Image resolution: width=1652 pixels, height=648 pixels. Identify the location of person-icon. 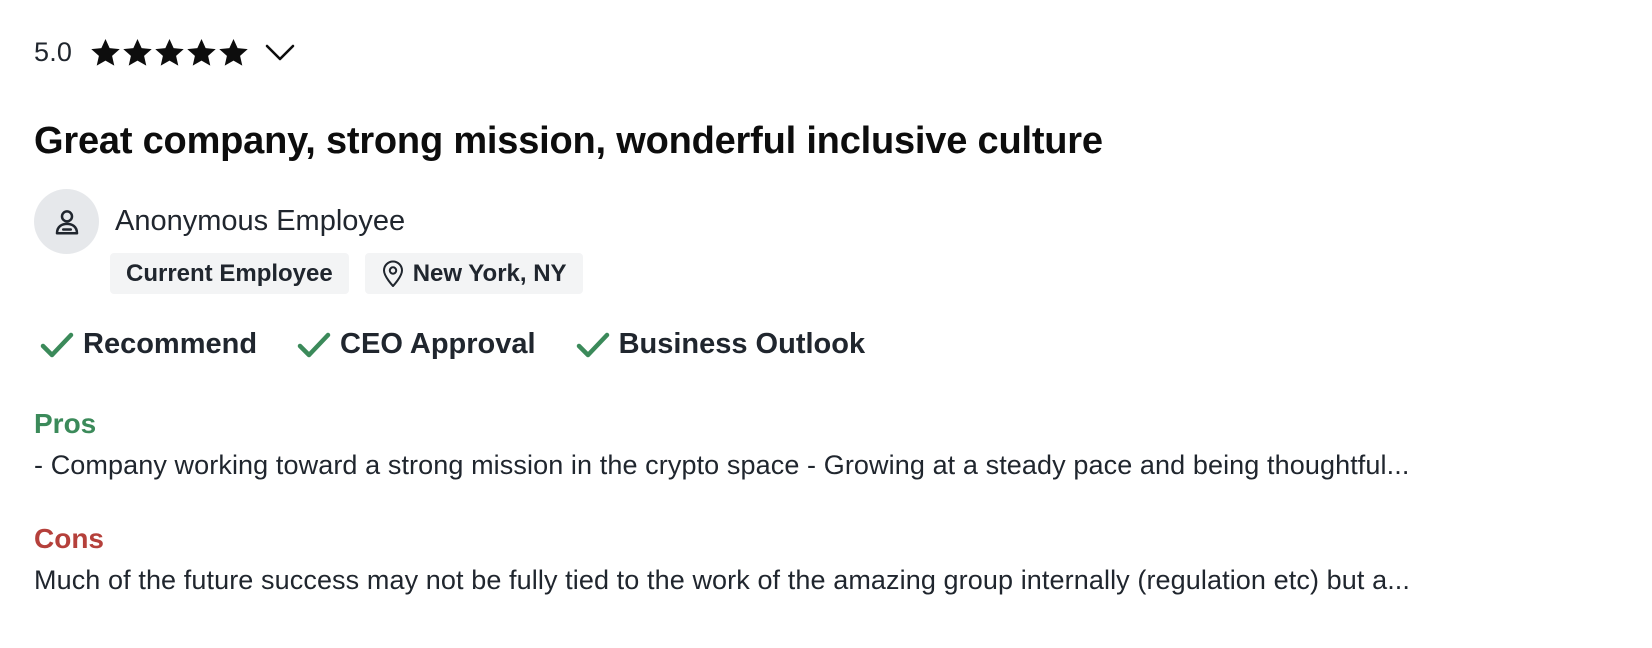
(66, 221).